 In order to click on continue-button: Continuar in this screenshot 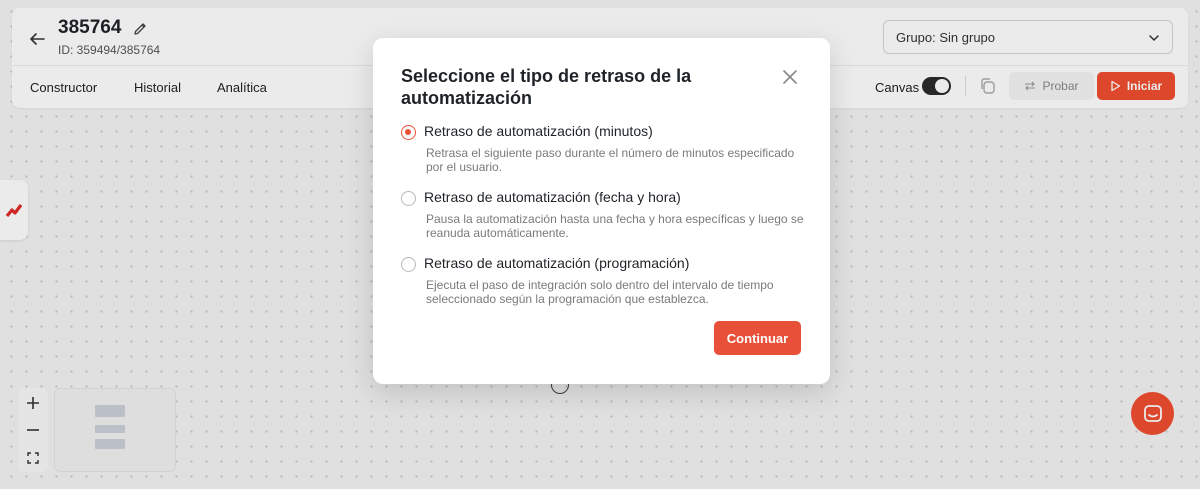, I will do `click(757, 338)`.